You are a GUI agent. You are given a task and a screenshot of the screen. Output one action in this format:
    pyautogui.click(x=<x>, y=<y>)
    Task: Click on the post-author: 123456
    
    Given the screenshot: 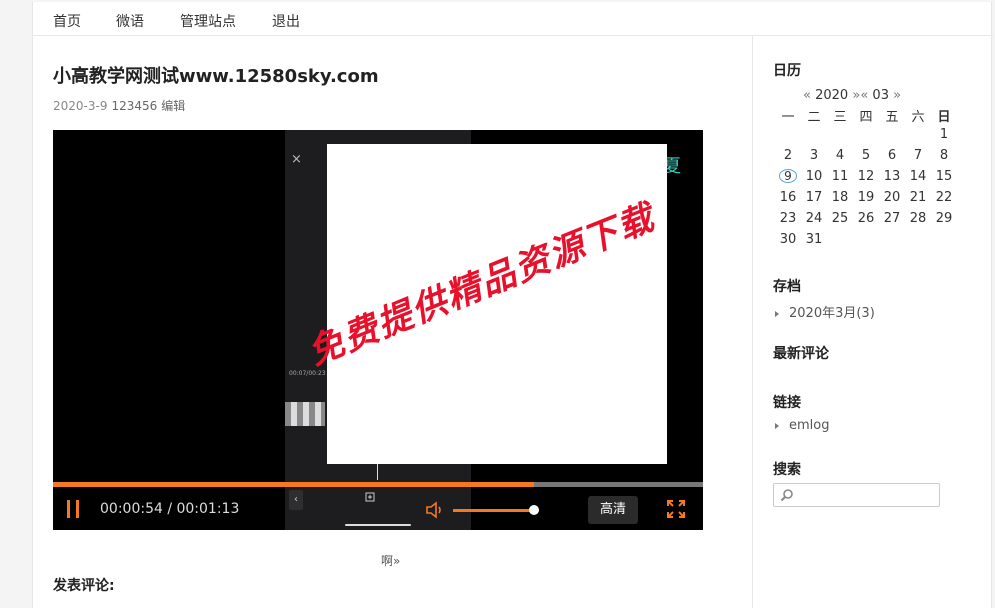 What is the action you would take?
    pyautogui.click(x=134, y=106)
    